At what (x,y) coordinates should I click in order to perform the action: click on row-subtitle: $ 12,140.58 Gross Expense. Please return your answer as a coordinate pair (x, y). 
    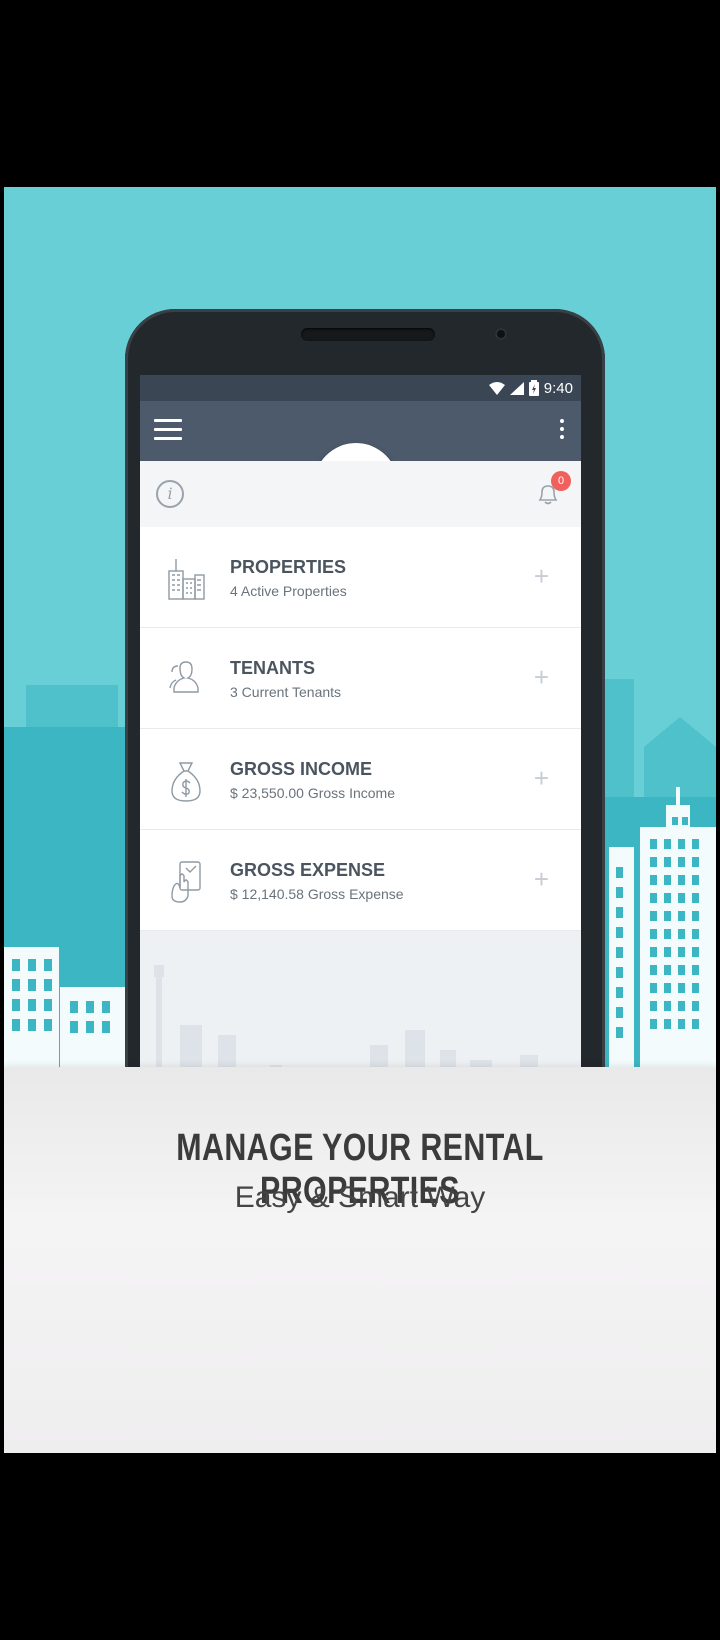
    Looking at the image, I should click on (317, 894).